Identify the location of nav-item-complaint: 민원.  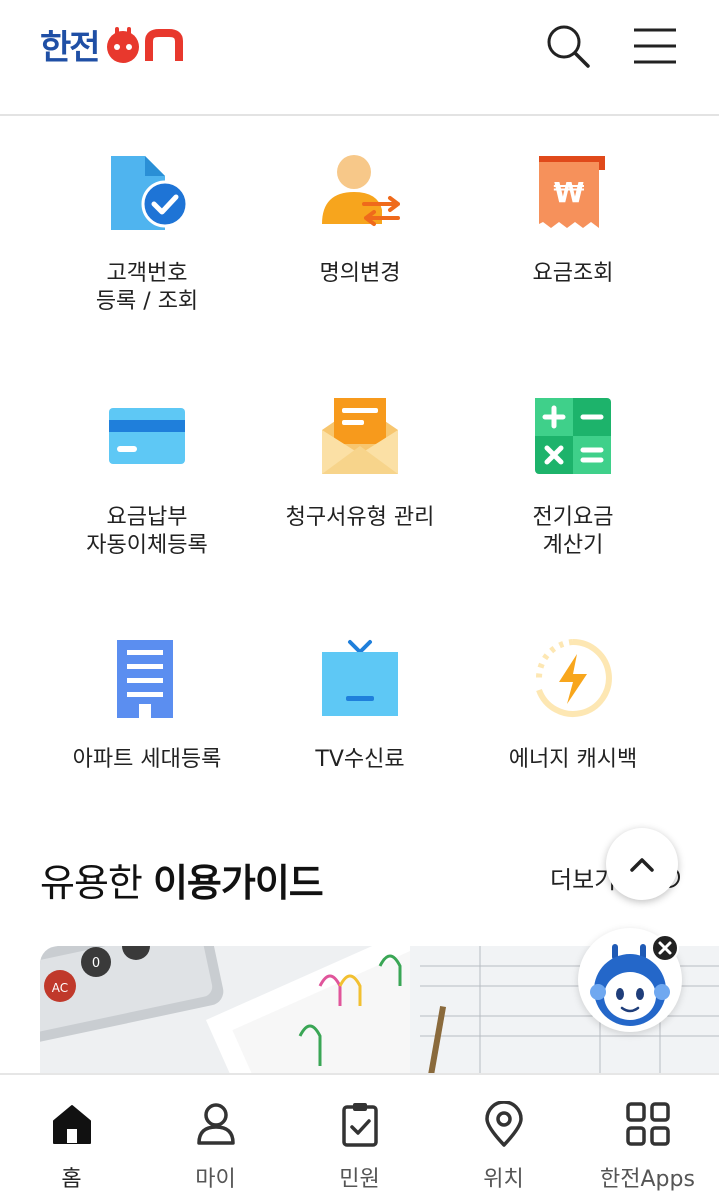
(359, 1137).